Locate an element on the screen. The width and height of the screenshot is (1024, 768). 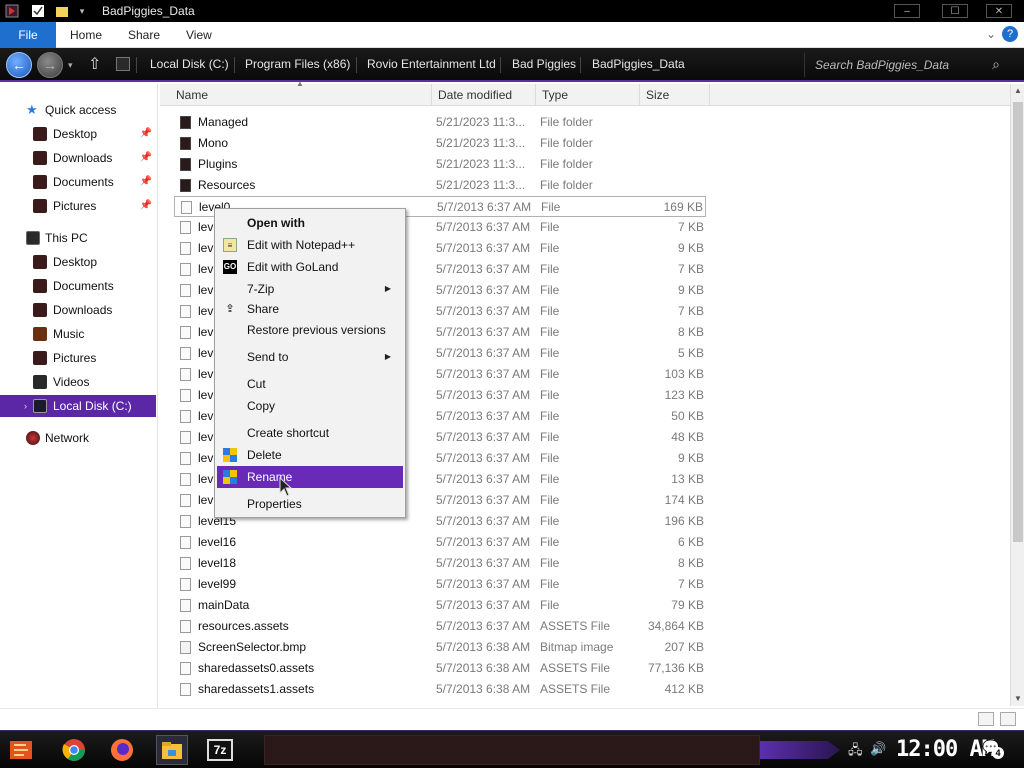
up-button: ⇧ is located at coordinates (94, 64).